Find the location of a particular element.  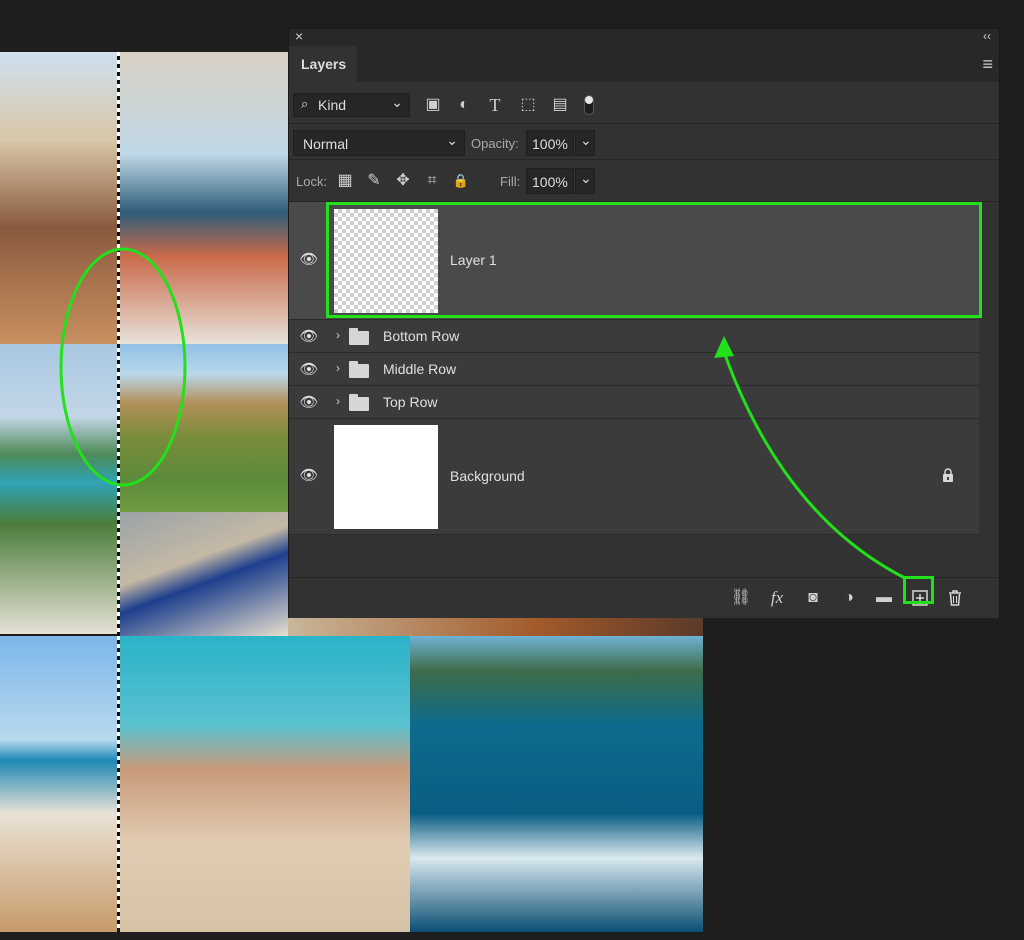

fx-icon: fx is located at coordinates (777, 598).